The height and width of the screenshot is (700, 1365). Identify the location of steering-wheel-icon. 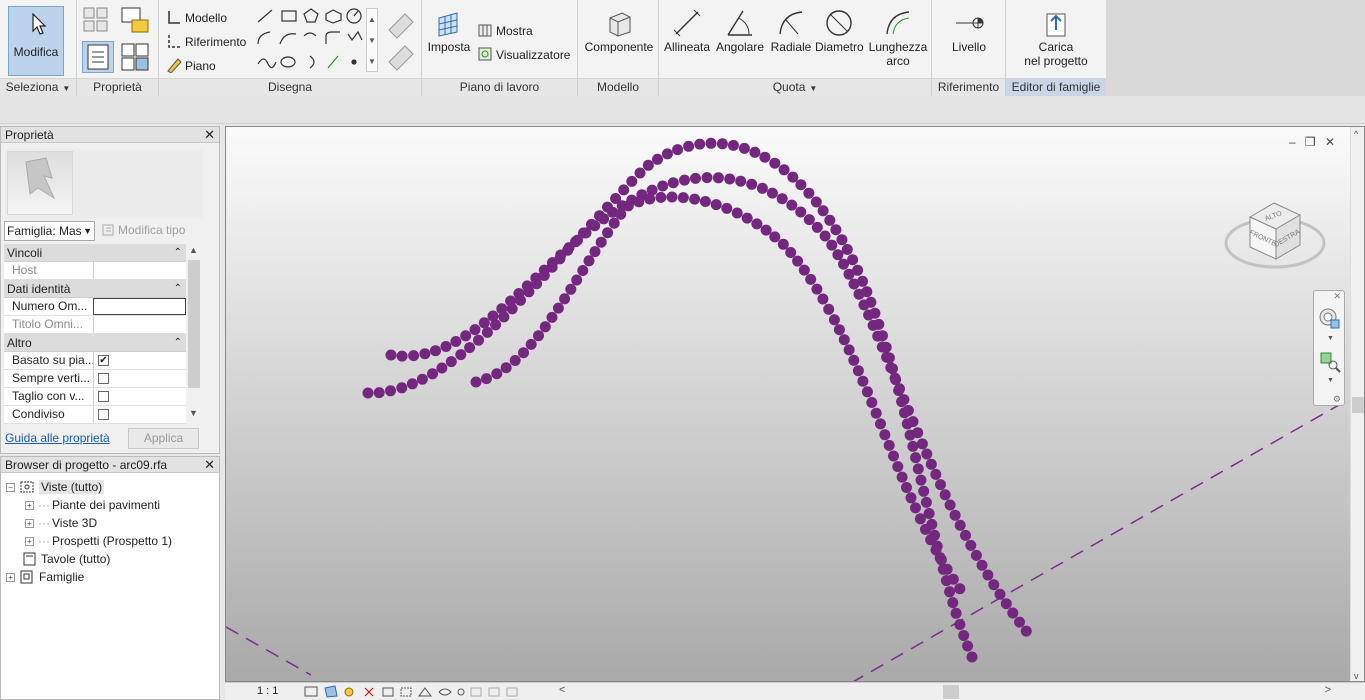
(1330, 319).